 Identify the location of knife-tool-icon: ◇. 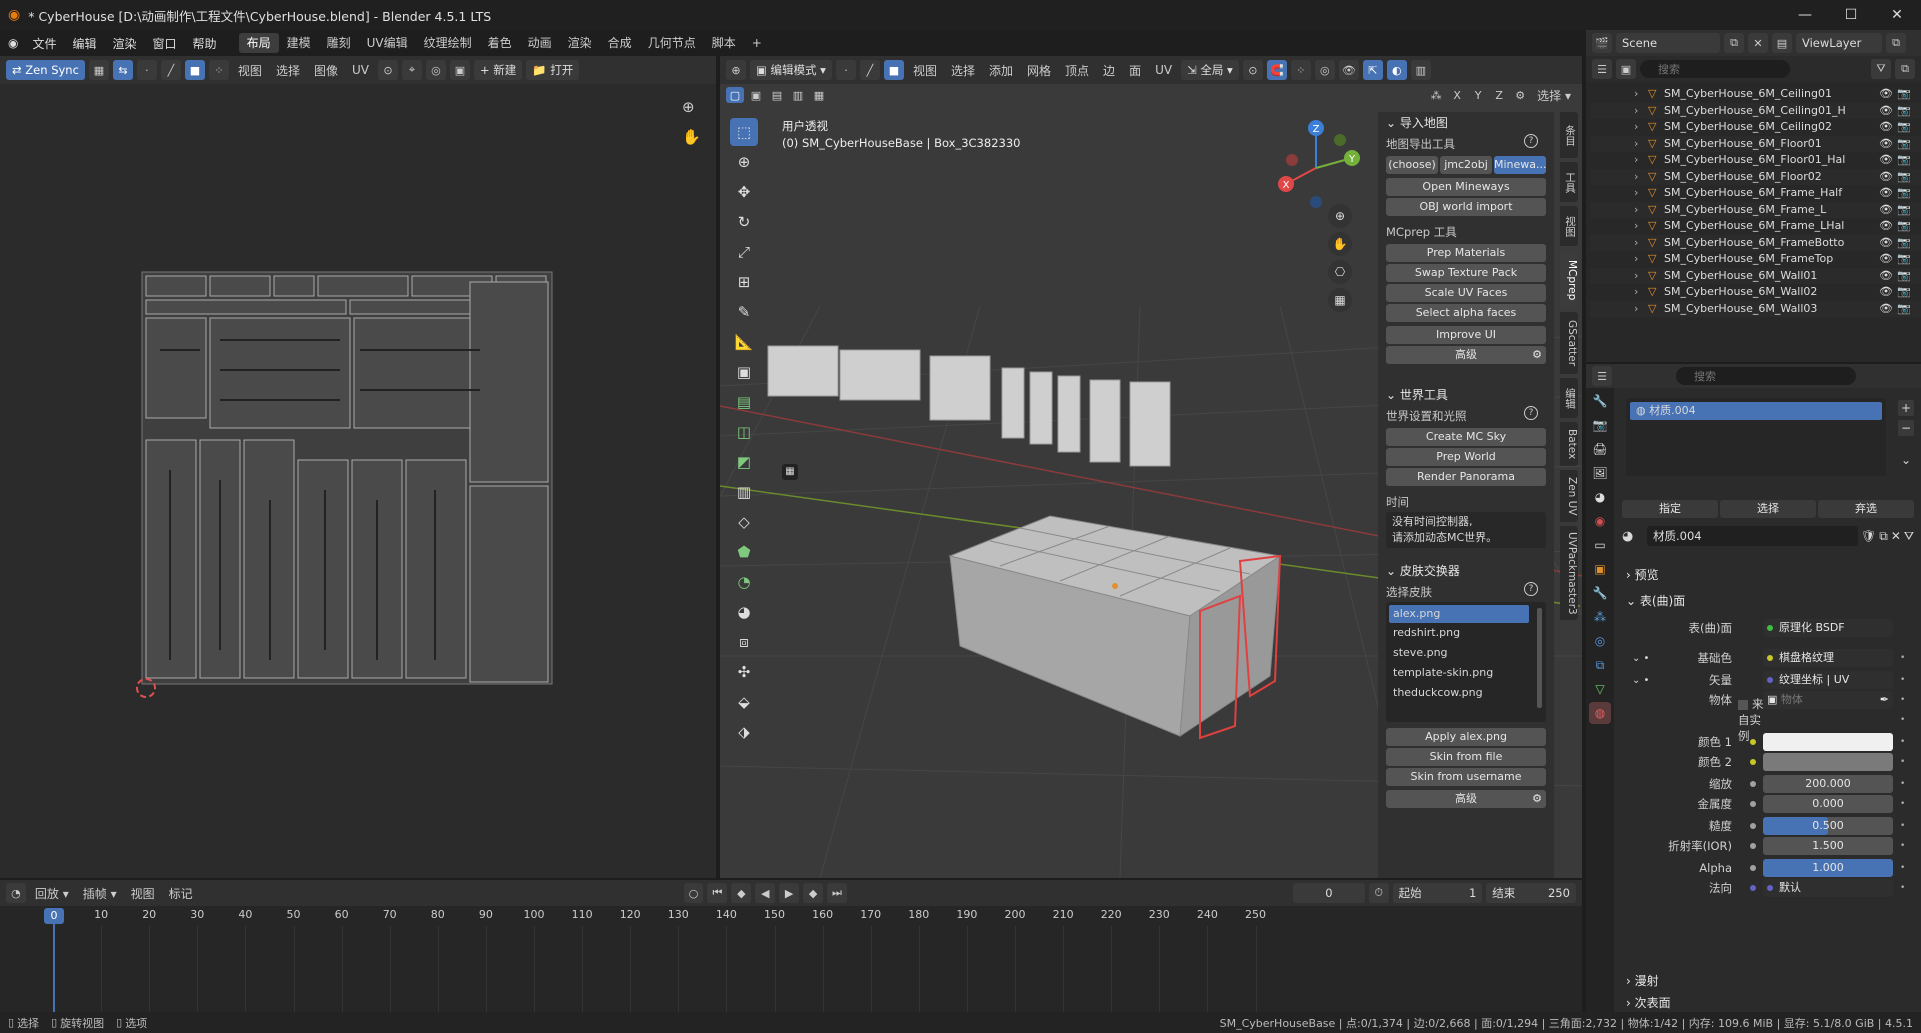
(744, 522).